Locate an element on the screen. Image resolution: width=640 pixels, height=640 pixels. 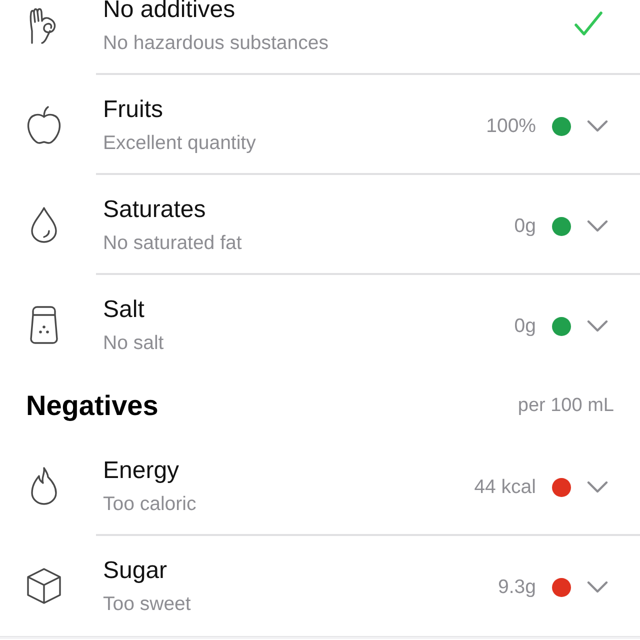
item-subtitle: Excellent quantity is located at coordinates (180, 143).